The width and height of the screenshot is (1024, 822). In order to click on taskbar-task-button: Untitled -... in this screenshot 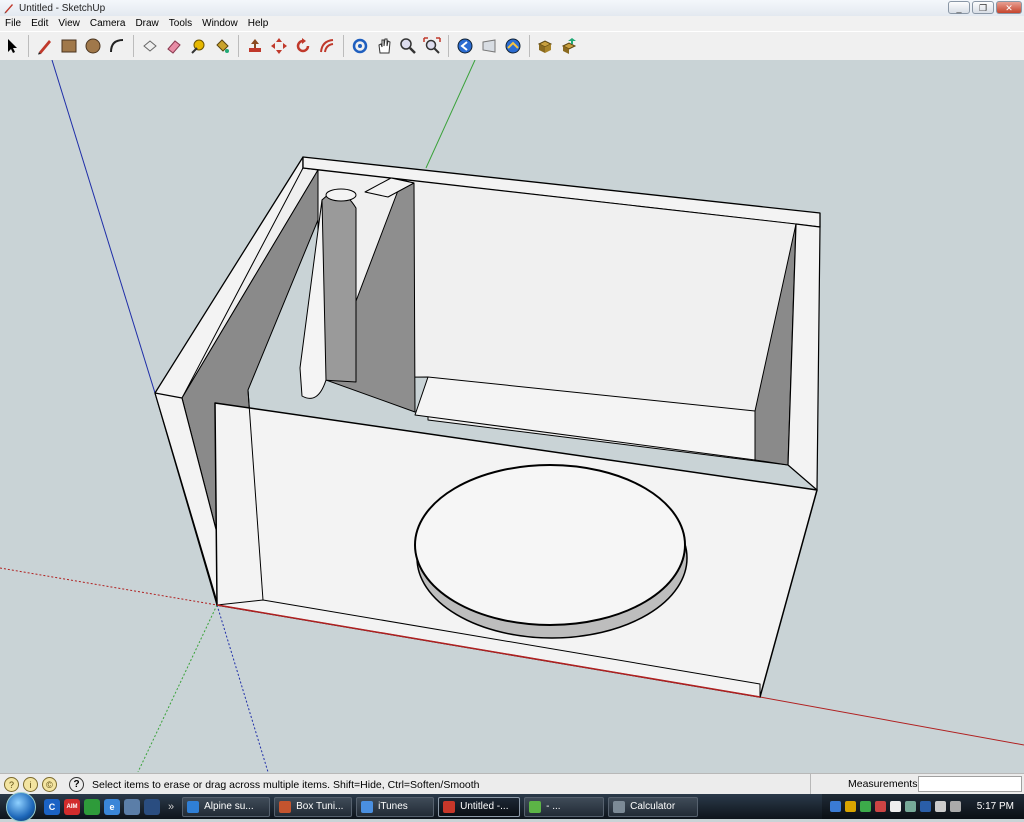, I will do `click(479, 806)`.